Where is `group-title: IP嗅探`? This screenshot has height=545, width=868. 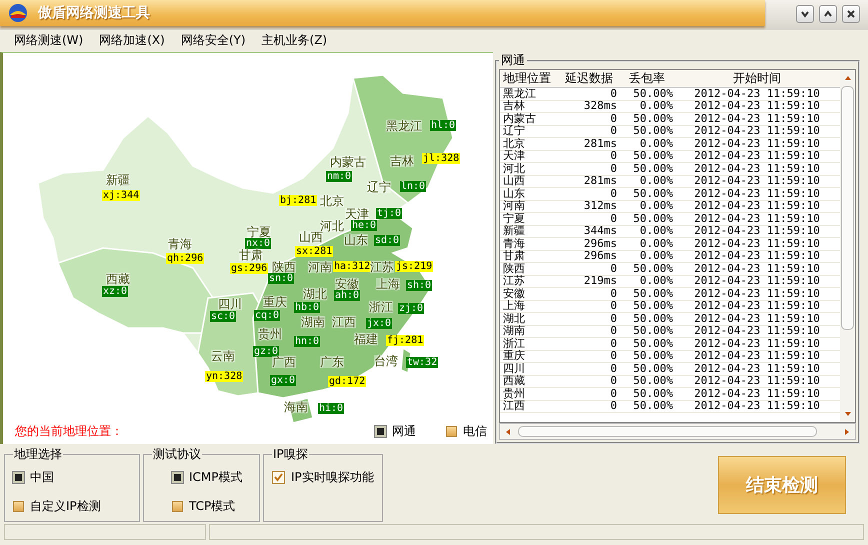
group-title: IP嗅探 is located at coordinates (290, 454).